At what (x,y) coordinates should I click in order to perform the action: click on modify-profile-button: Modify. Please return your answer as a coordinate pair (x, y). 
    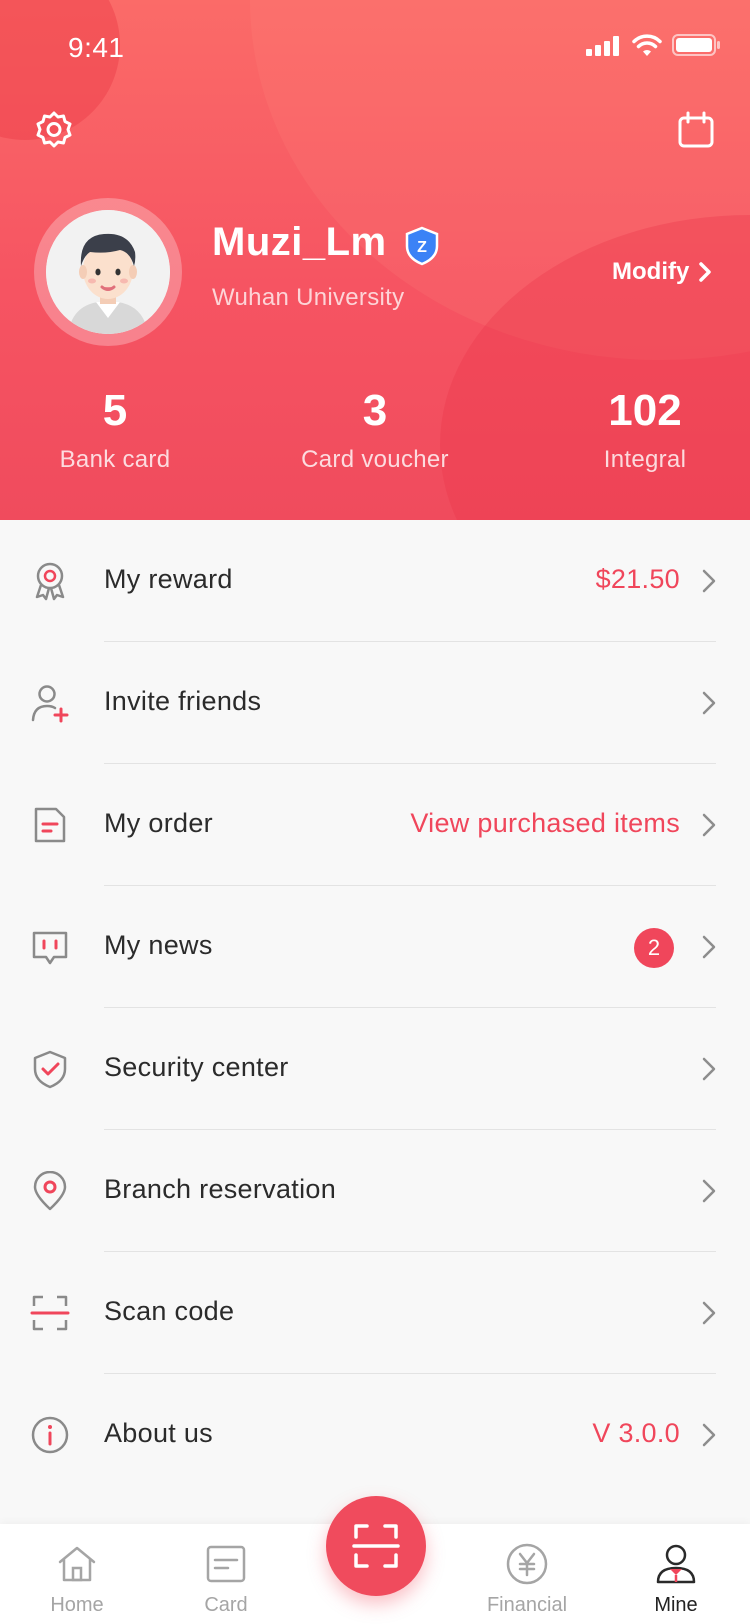
    Looking at the image, I should click on (662, 272).